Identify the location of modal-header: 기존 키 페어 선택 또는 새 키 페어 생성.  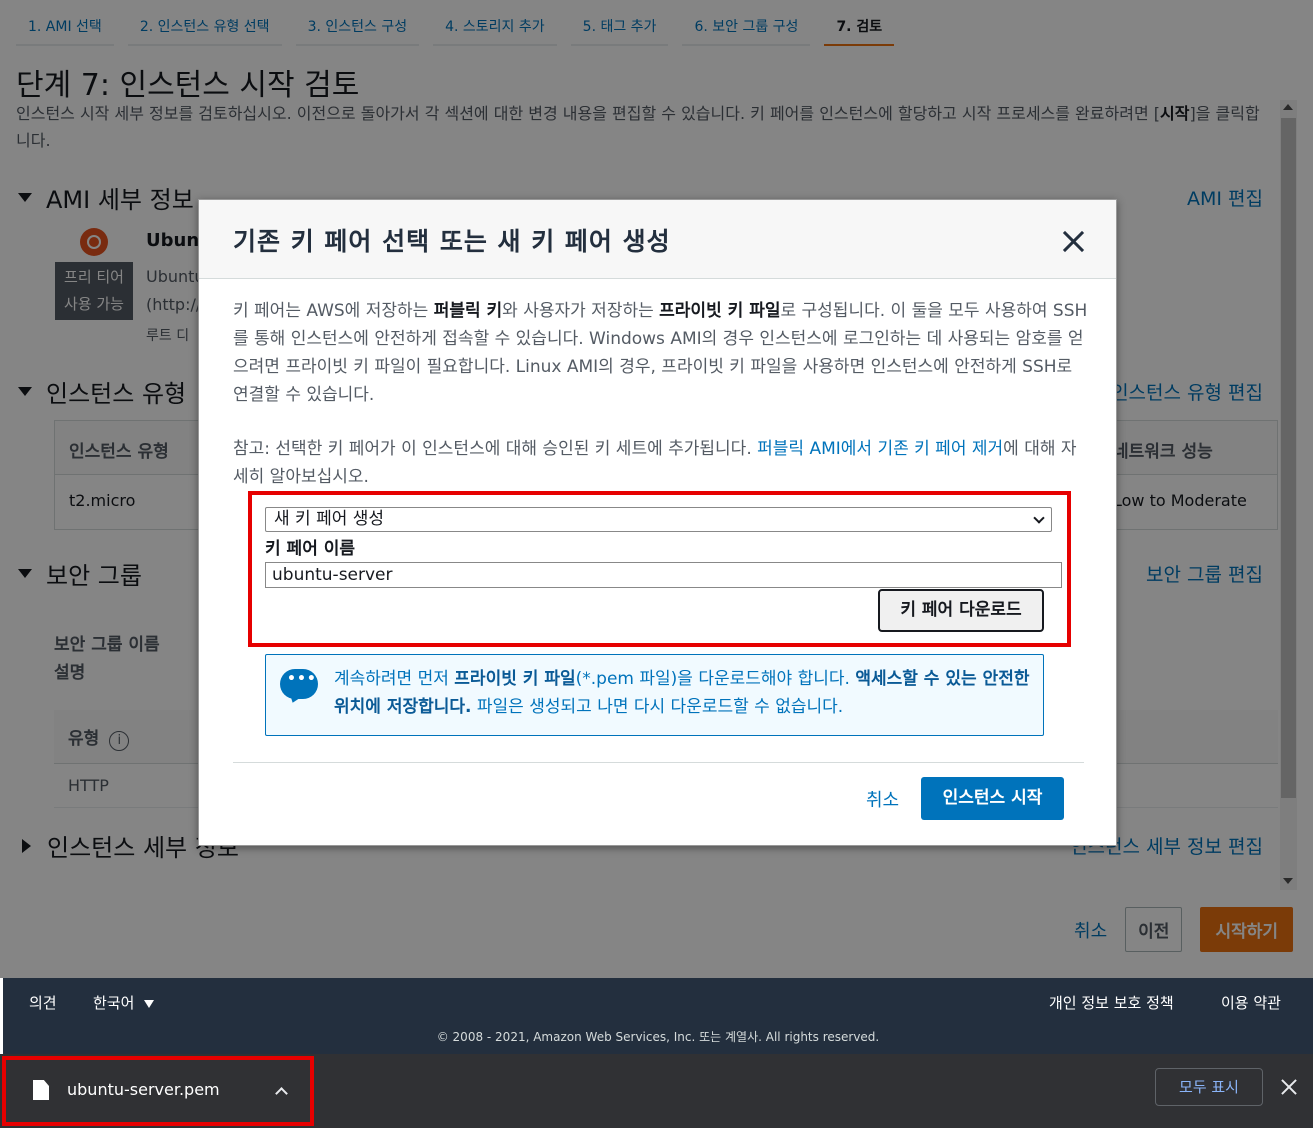
(657, 239).